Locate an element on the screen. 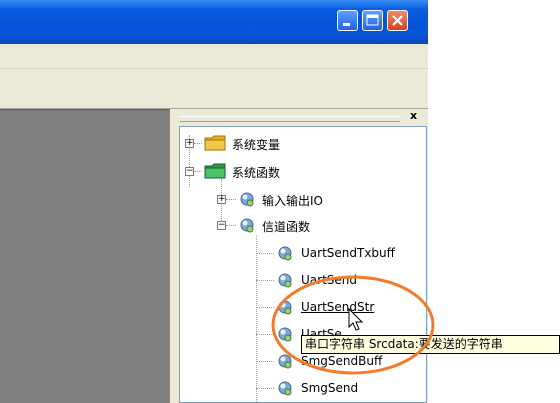 The image size is (560, 403). highlight-ellipse is located at coordinates (353, 325).